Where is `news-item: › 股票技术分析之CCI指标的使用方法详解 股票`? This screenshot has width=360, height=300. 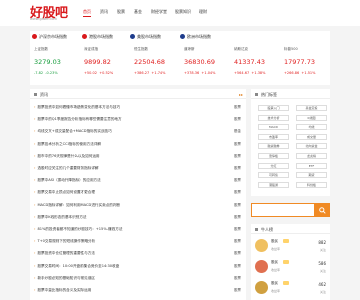
news-item: › 股票技术分析之CCI指标的使用方法详解 股票 is located at coordinates (139, 146).